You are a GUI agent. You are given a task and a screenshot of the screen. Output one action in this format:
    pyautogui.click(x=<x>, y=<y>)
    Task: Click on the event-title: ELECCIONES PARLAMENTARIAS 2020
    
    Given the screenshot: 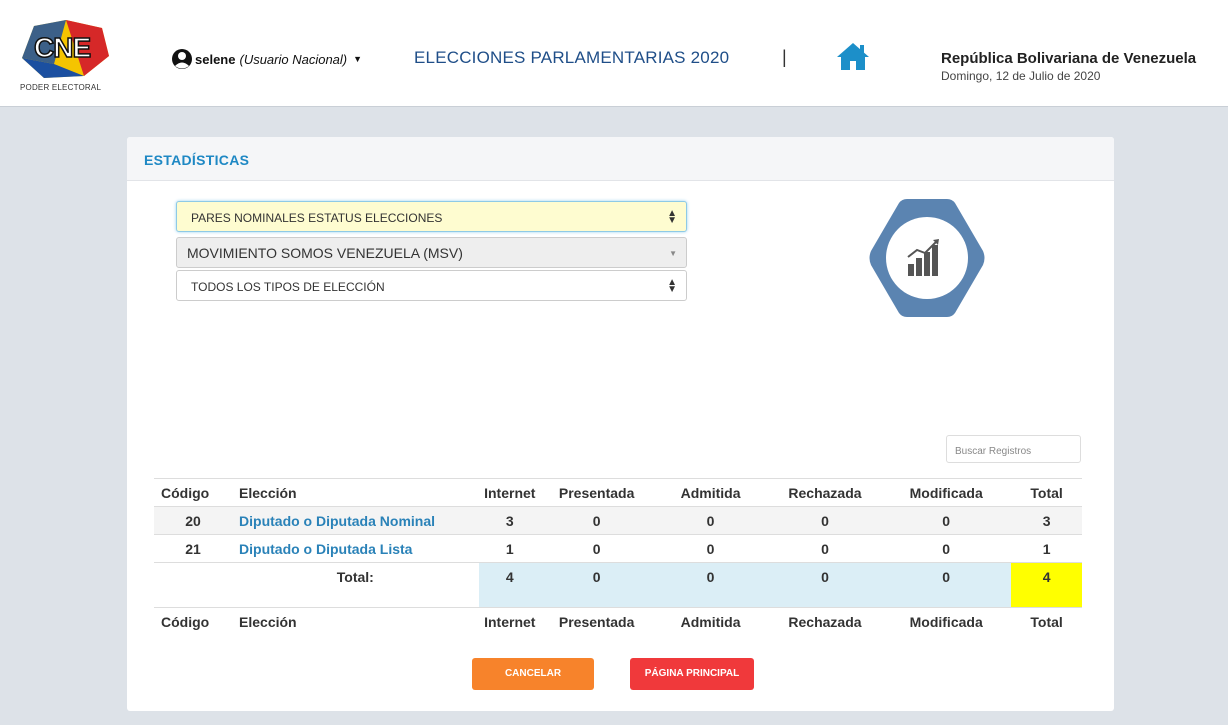 What is the action you would take?
    pyautogui.click(x=572, y=57)
    